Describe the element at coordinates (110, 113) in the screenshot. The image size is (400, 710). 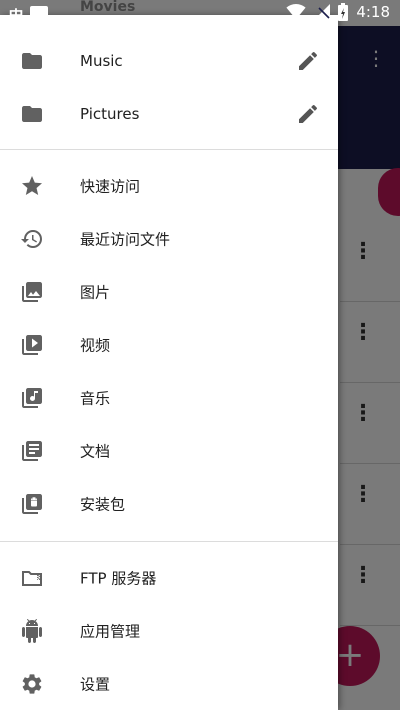
I see `drawer-item-label: Pictures` at that location.